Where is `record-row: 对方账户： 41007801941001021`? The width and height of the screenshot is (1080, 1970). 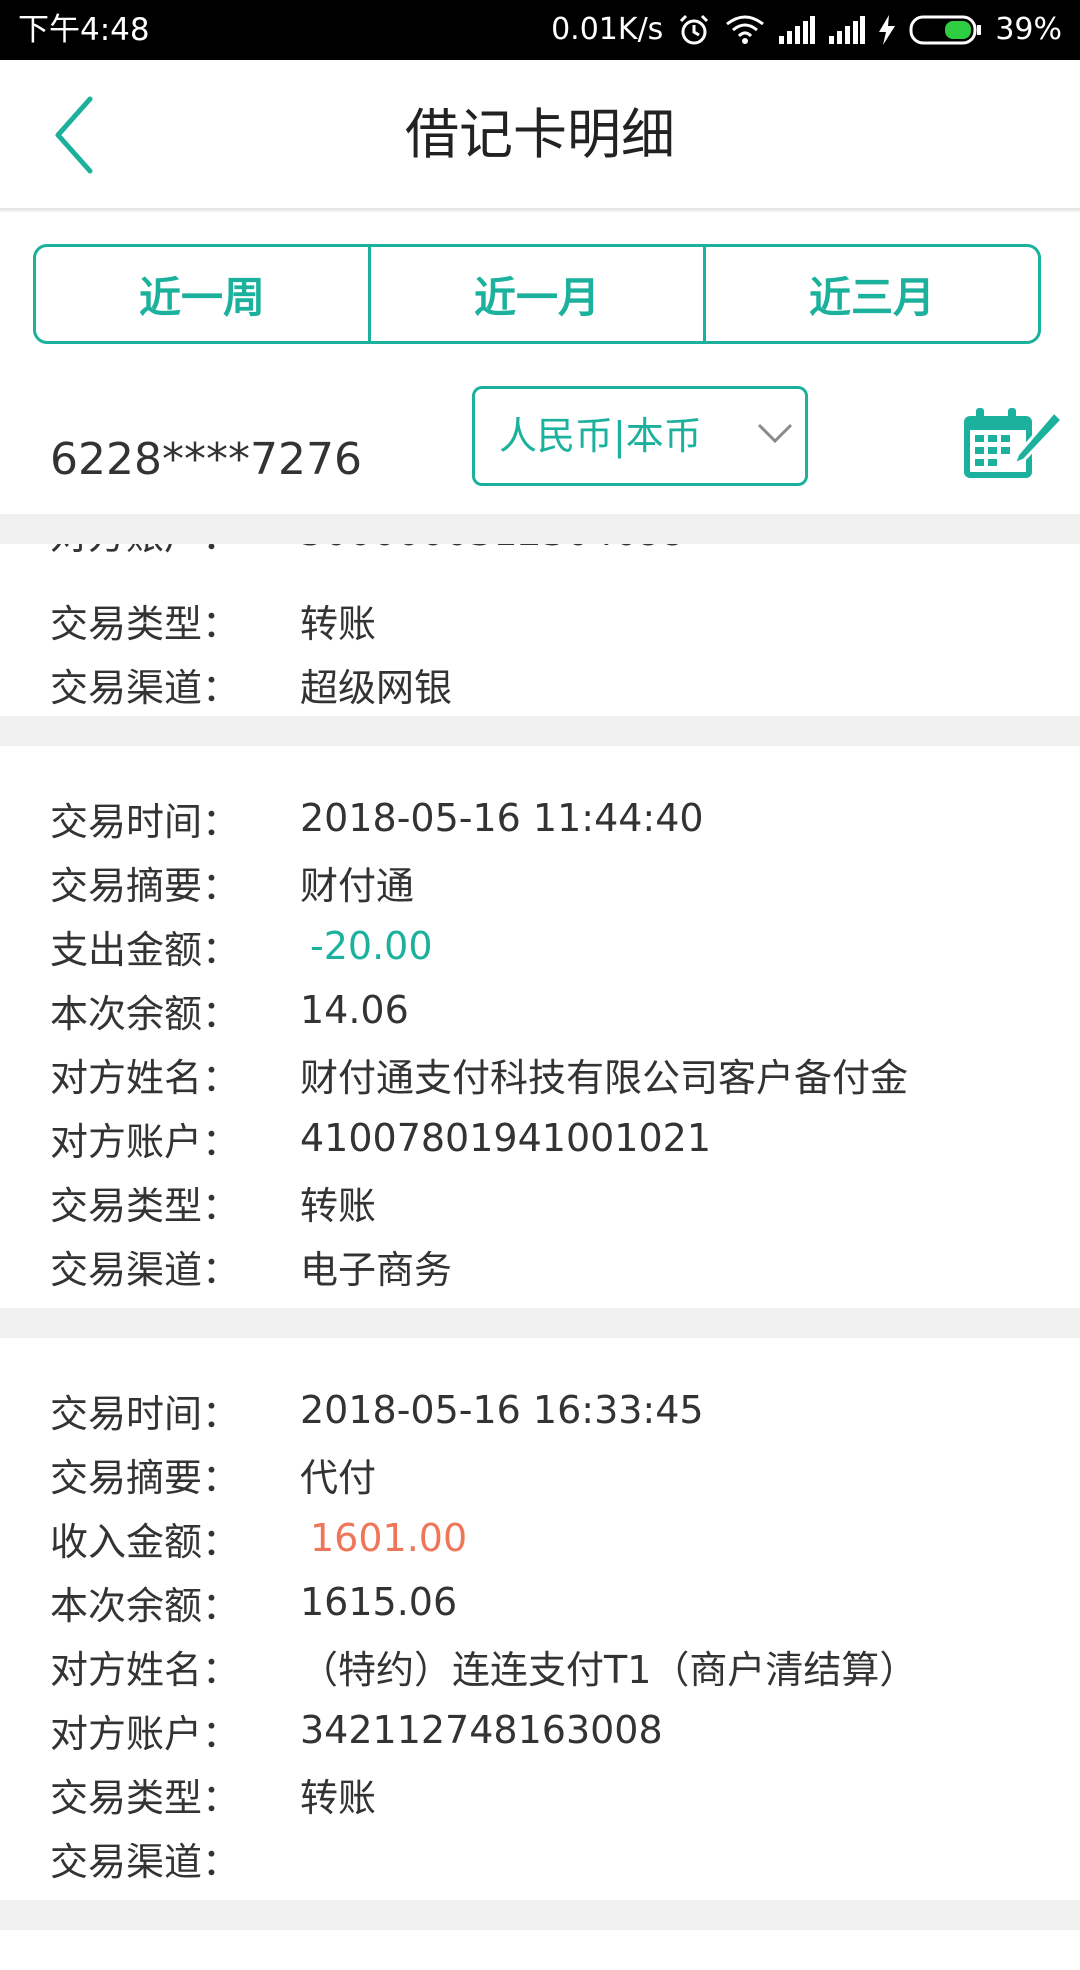 record-row: 对方账户： 41007801941001021 is located at coordinates (540, 1138).